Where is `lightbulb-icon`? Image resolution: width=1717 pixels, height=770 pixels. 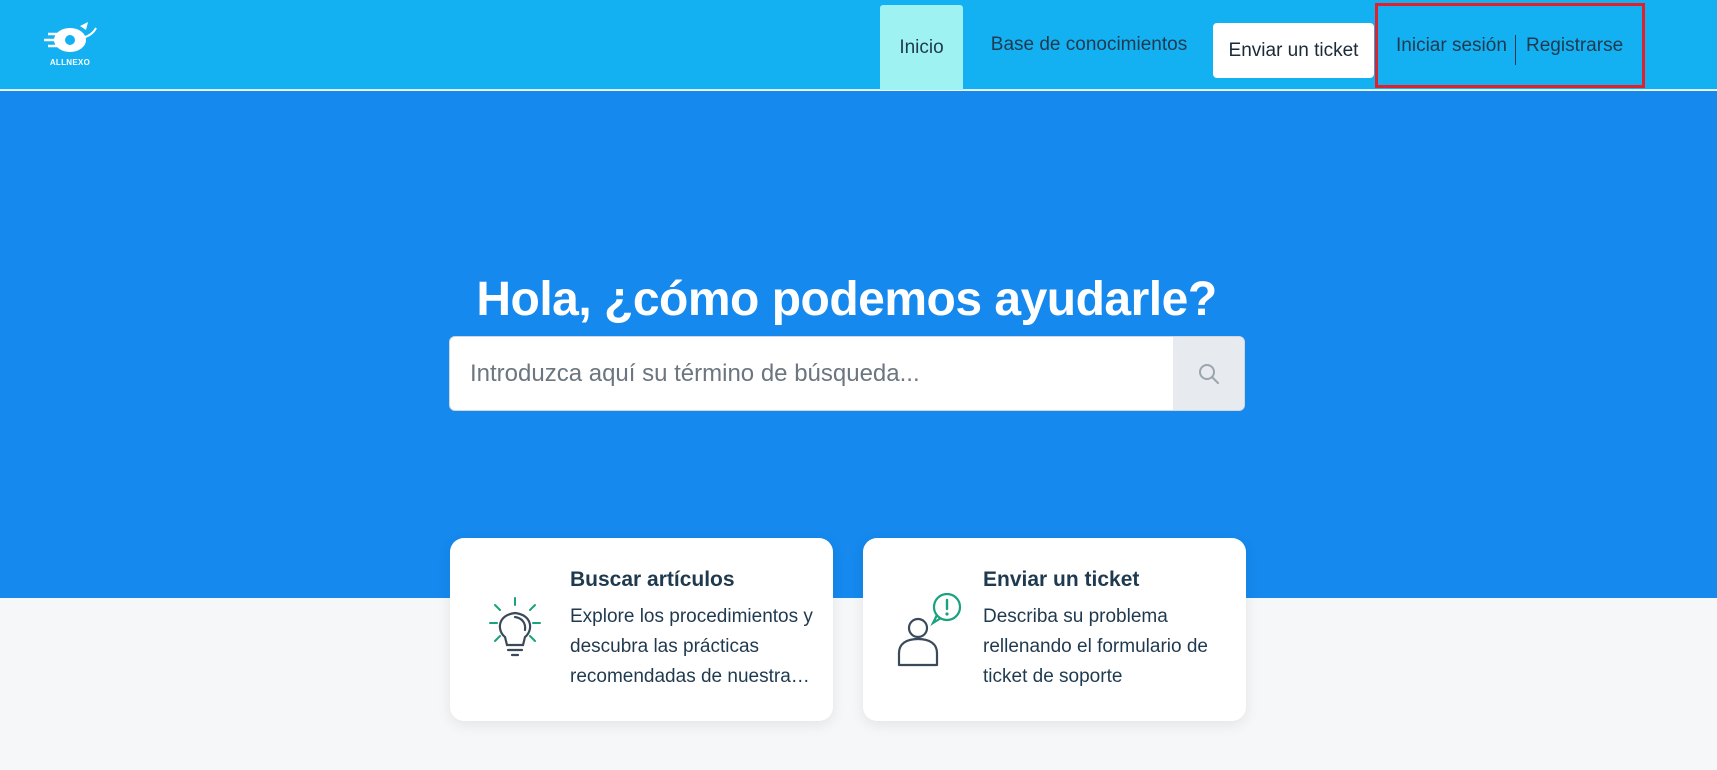
lightbulb-icon is located at coordinates (515, 633).